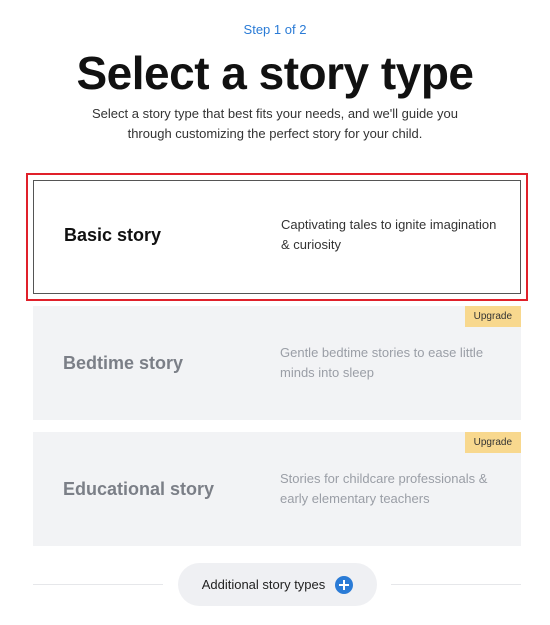  What do you see at coordinates (344, 584) in the screenshot?
I see `plus-circle-icon` at bounding box center [344, 584].